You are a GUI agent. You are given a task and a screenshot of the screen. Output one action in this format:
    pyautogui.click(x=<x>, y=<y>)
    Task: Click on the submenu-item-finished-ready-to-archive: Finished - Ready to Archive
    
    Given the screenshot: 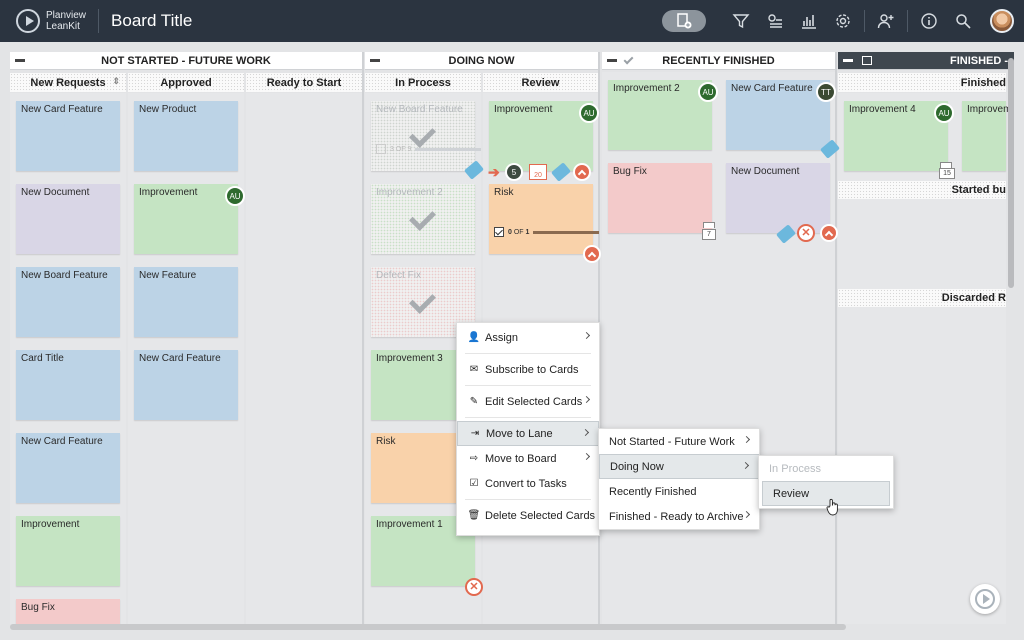 What is the action you would take?
    pyautogui.click(x=679, y=516)
    